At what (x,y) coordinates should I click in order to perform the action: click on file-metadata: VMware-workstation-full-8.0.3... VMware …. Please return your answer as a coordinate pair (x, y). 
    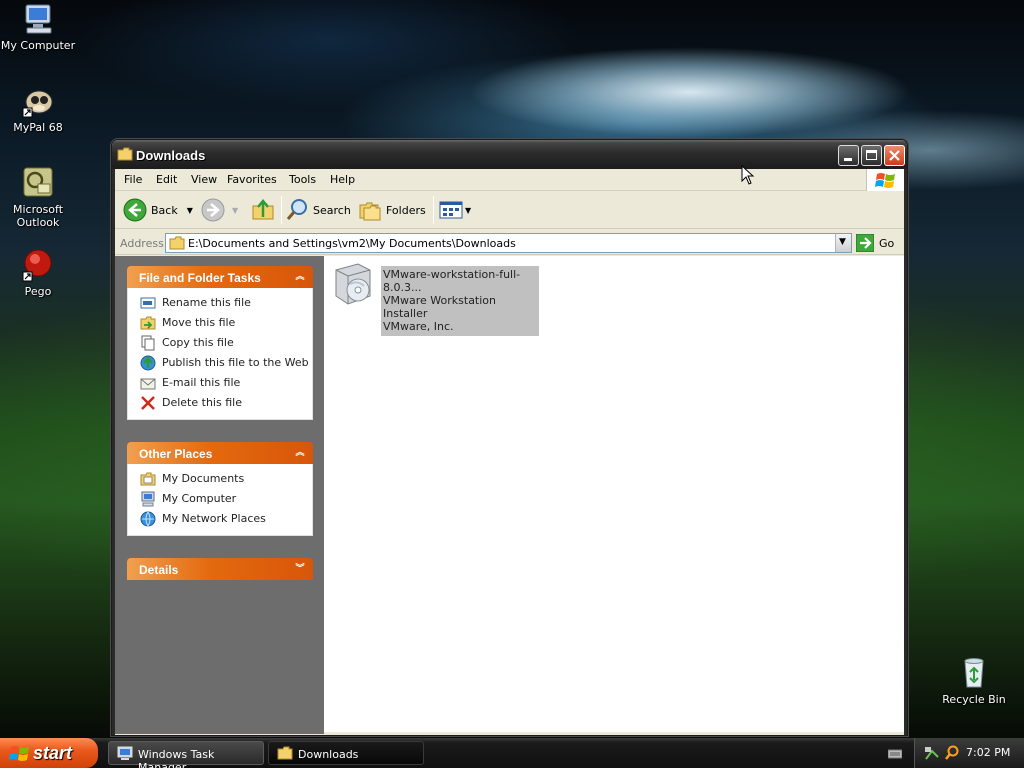
    Looking at the image, I should click on (460, 301).